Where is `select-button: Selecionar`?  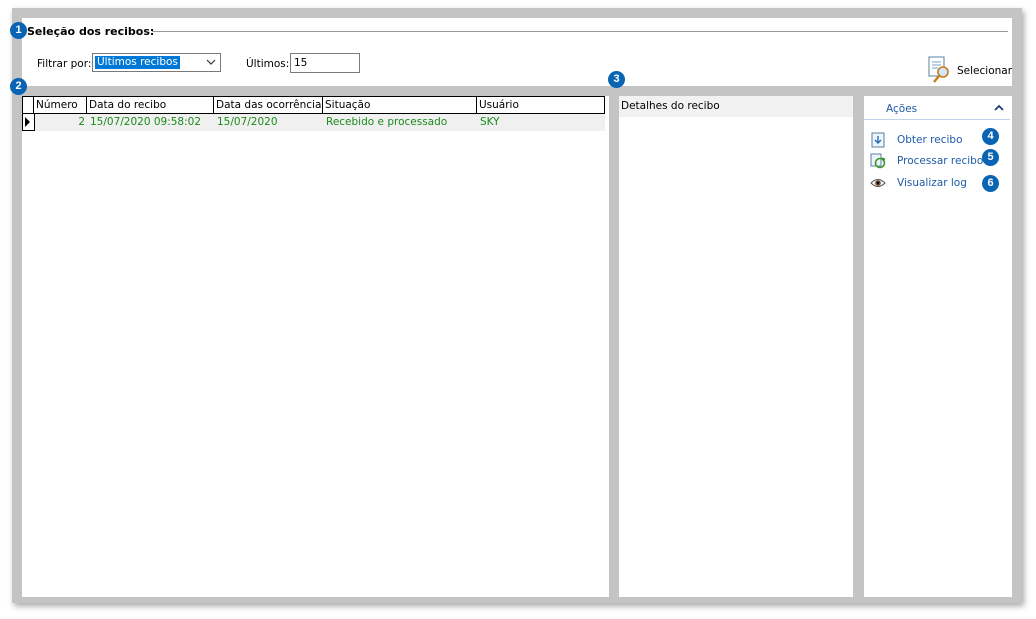 select-button: Selecionar is located at coordinates (970, 71).